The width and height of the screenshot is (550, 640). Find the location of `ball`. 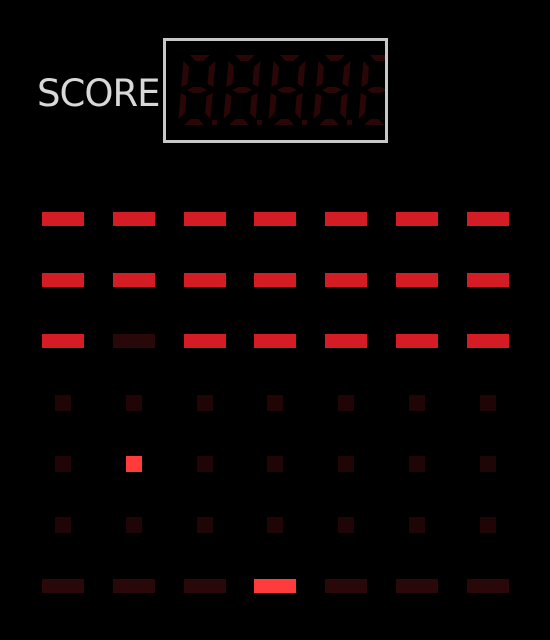

ball is located at coordinates (133, 463).